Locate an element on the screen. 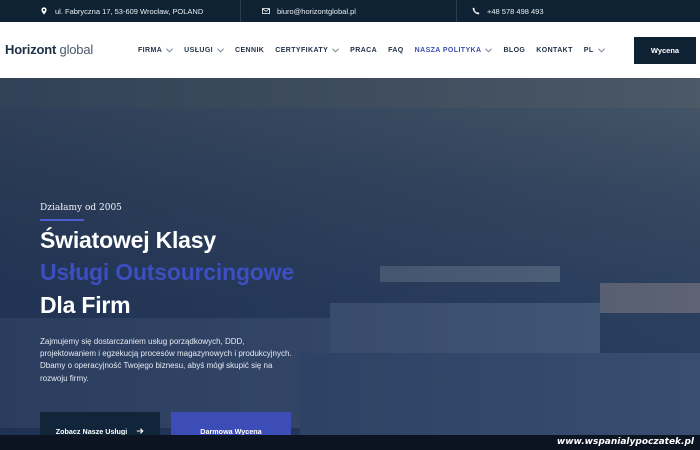 The height and width of the screenshot is (450, 700). phone-item: +48 578 498 493 is located at coordinates (508, 11).